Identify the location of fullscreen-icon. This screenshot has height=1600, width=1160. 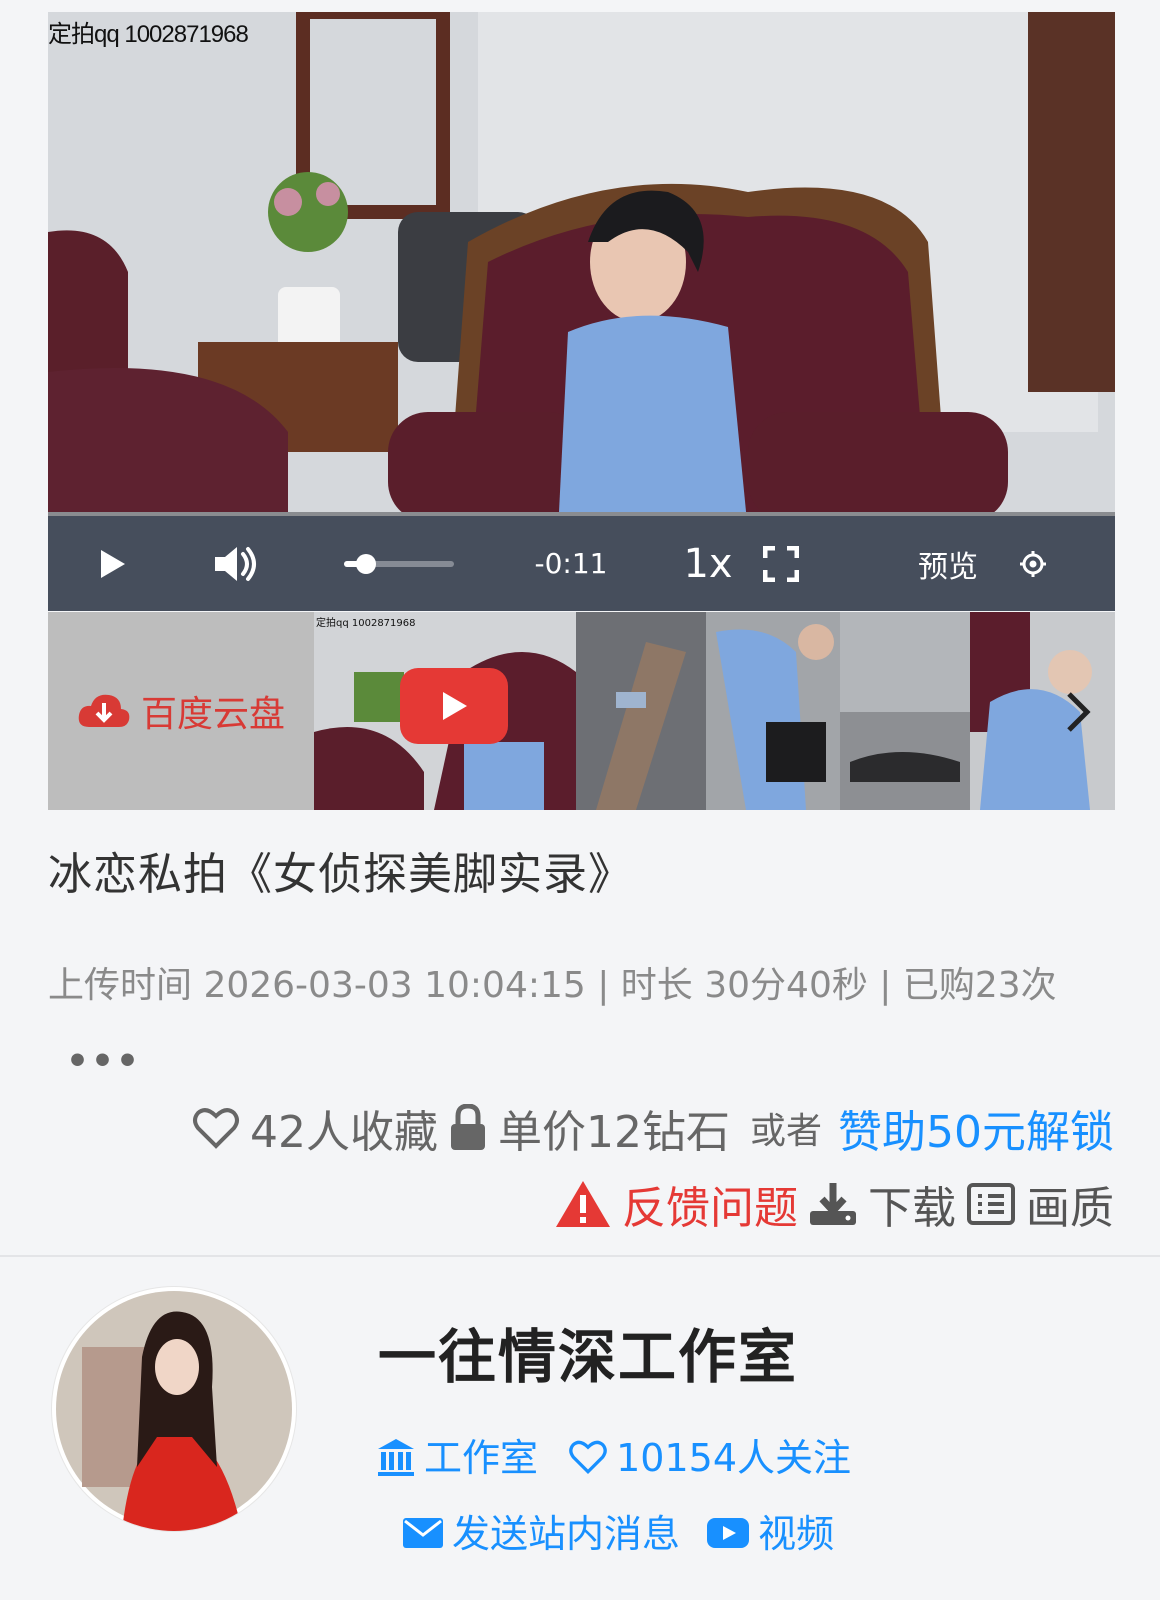
(781, 563).